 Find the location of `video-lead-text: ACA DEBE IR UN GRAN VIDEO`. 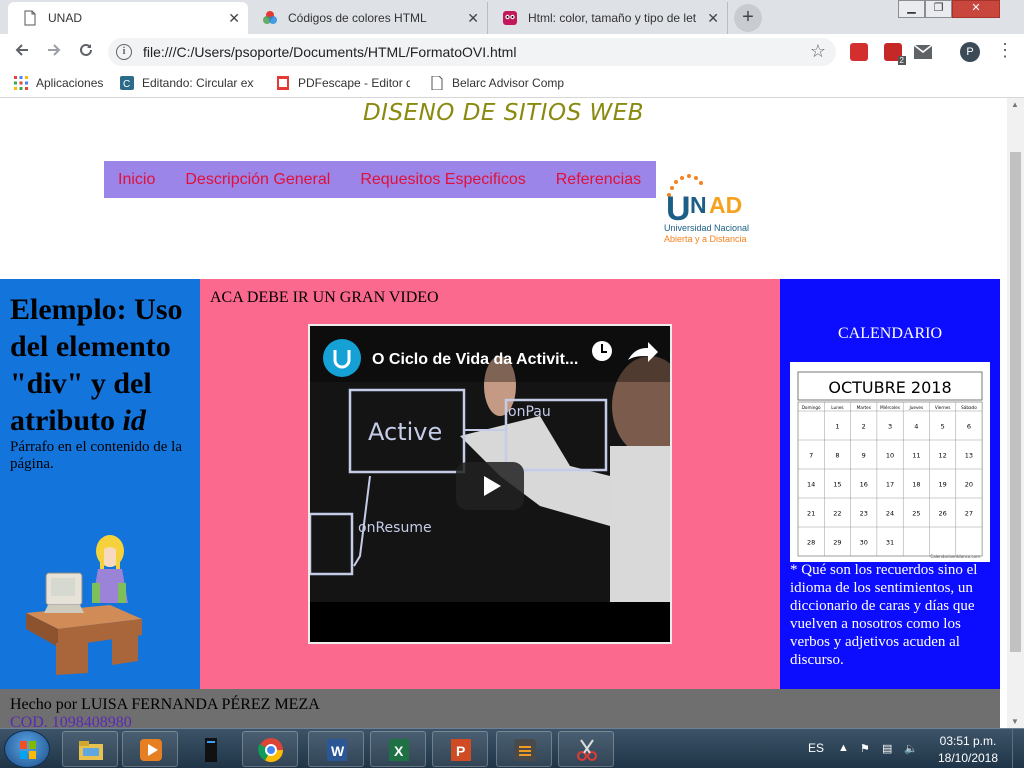

video-lead-text: ACA DEBE IR UN GRAN VIDEO is located at coordinates (324, 297).